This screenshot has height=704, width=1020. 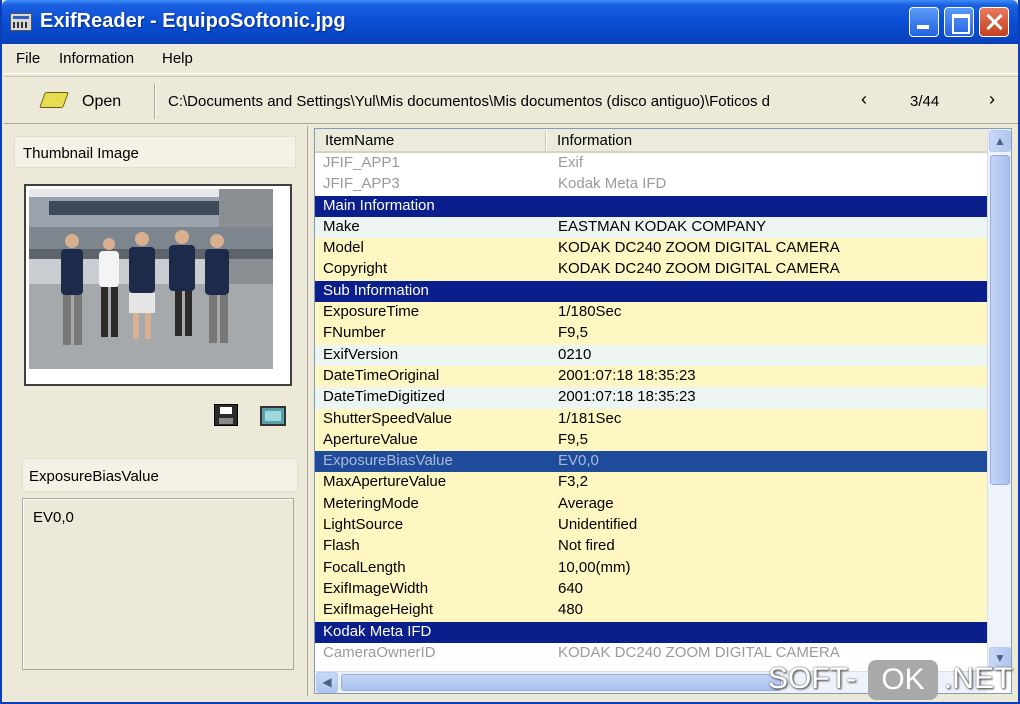 What do you see at coordinates (54, 100) in the screenshot?
I see `open-folder-icon` at bounding box center [54, 100].